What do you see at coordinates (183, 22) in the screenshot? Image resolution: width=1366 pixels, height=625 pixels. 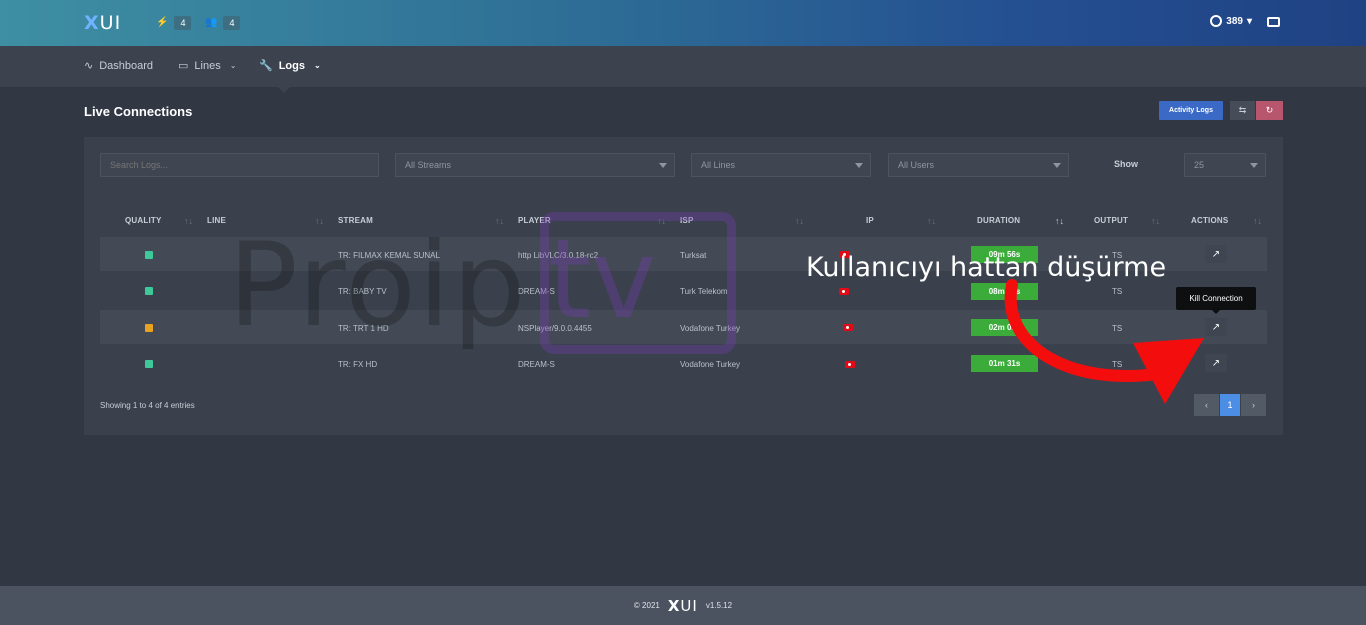 I see `connections-count: 4` at bounding box center [183, 22].